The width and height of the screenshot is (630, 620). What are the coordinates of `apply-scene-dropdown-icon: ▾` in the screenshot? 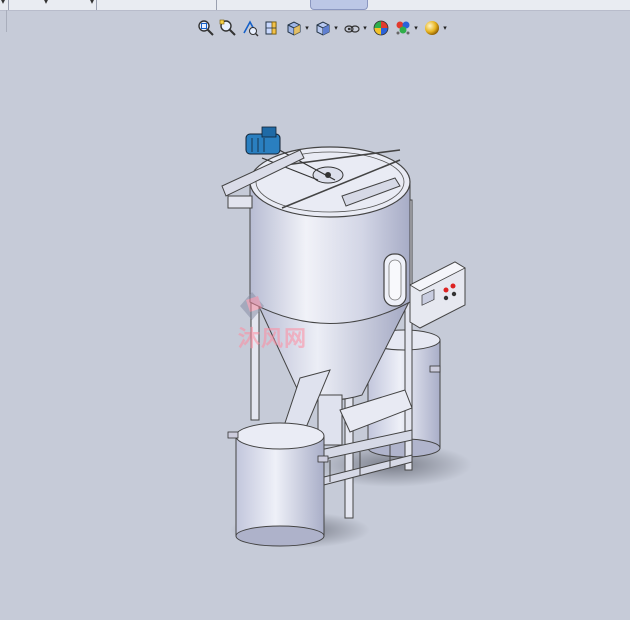 It's located at (416, 28).